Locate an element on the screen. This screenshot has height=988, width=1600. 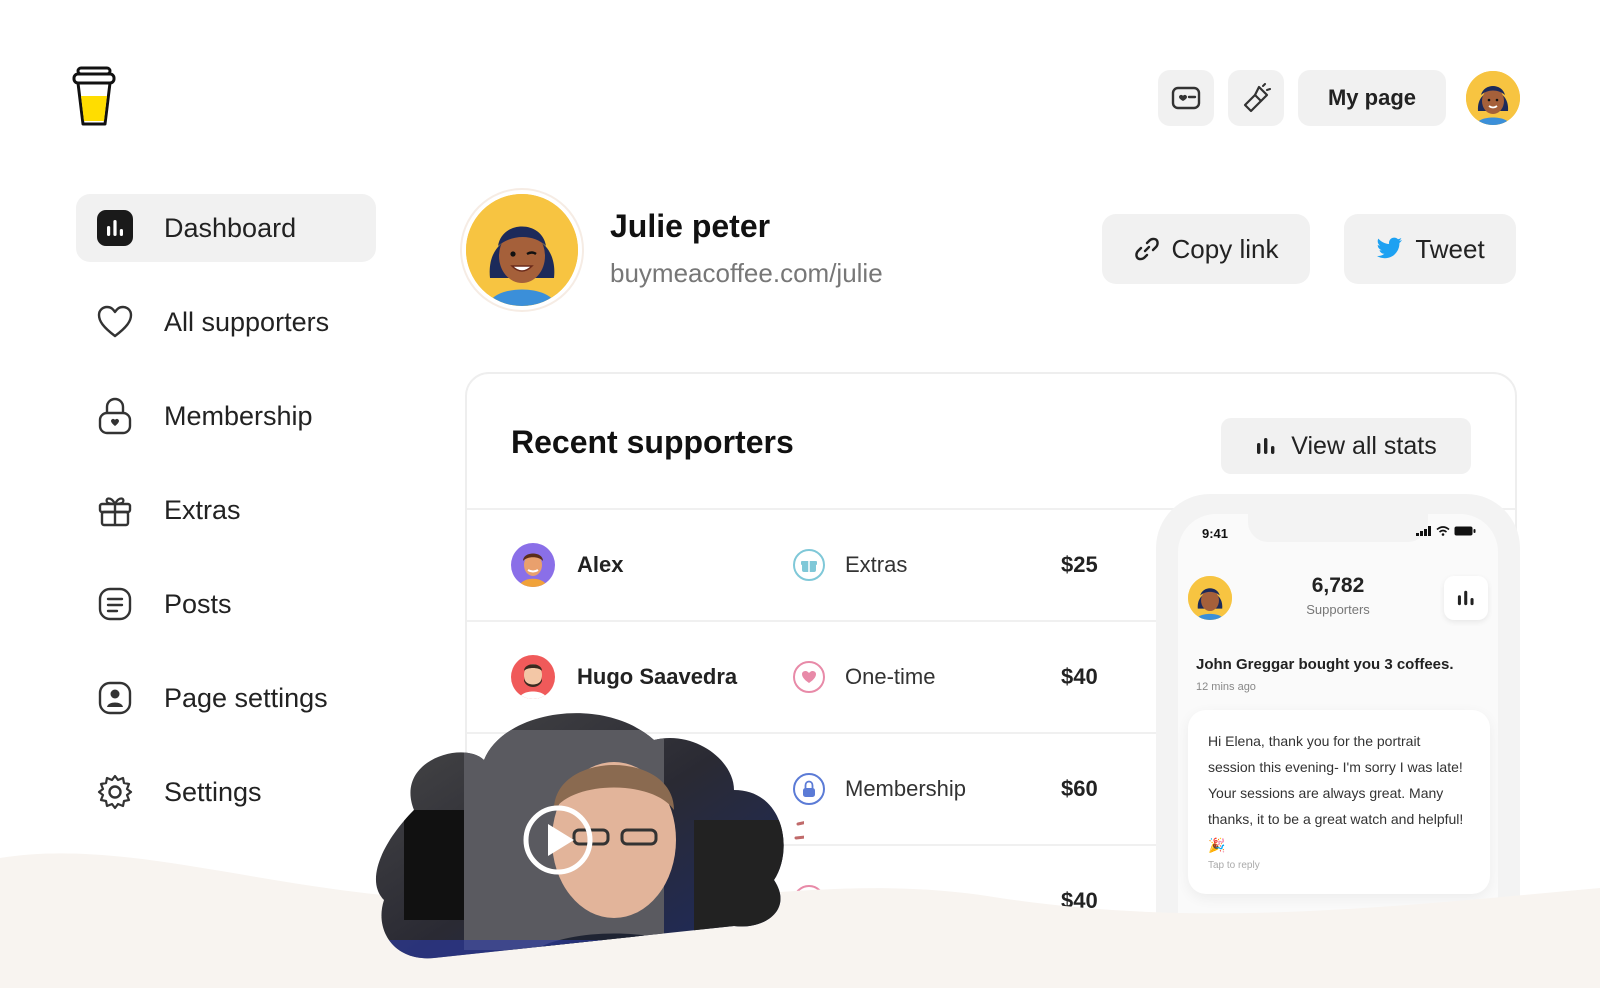
sidebar-item-dashboard: Dashboard is located at coordinates (226, 228).